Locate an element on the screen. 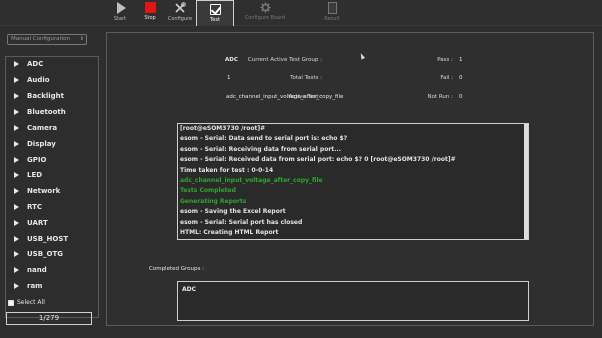 The width and height of the screenshot is (602, 338). tree-item-usb-host: USB_HOST is located at coordinates (41, 239).